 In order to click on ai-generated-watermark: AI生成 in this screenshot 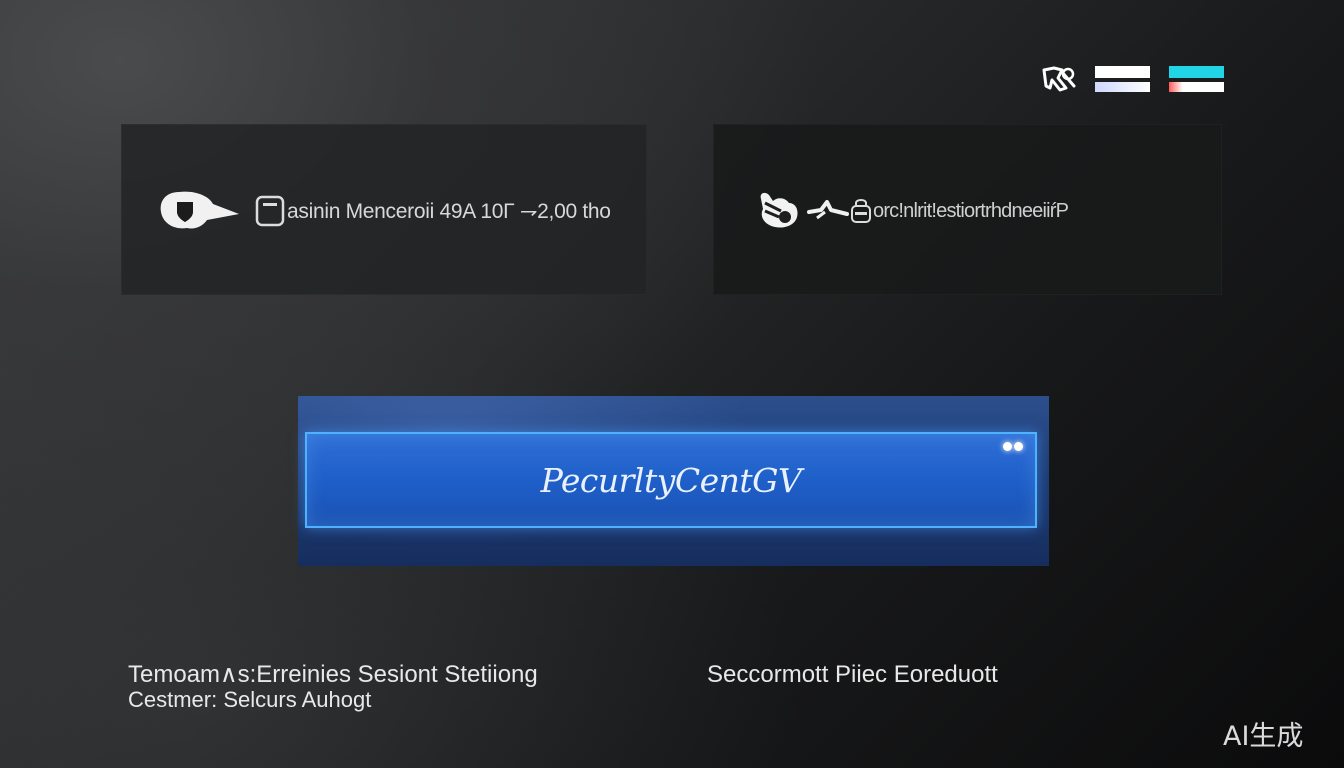, I will do `click(1263, 736)`.